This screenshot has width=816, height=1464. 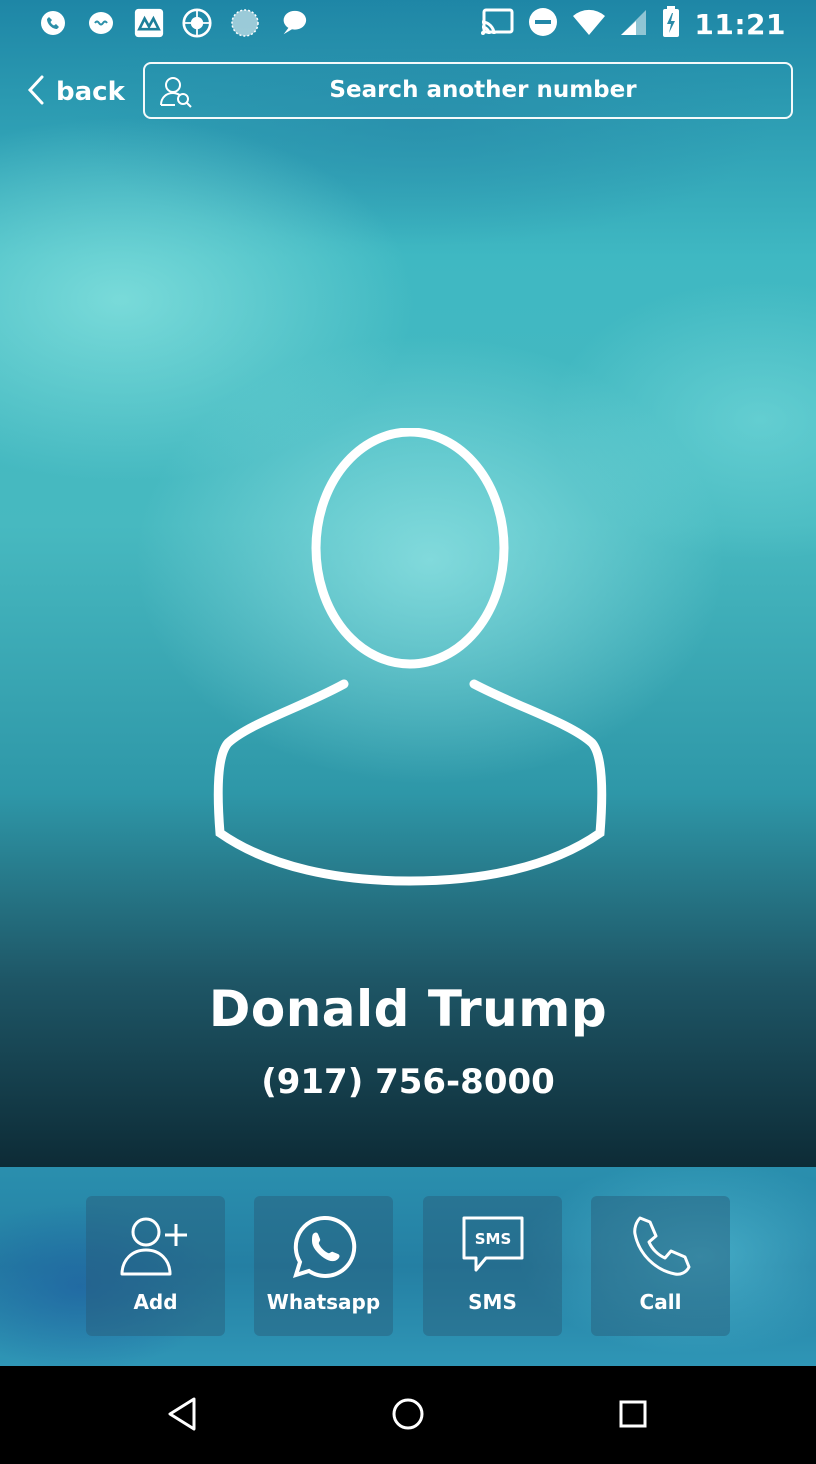 What do you see at coordinates (497, 24) in the screenshot?
I see `cast-icon` at bounding box center [497, 24].